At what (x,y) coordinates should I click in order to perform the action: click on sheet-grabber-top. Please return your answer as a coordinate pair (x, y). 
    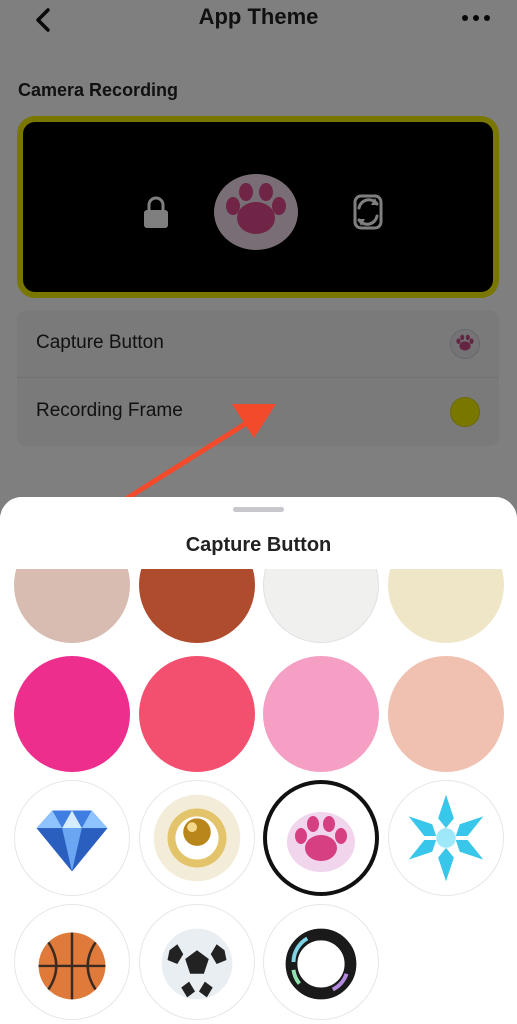
    Looking at the image, I should click on (258, 509).